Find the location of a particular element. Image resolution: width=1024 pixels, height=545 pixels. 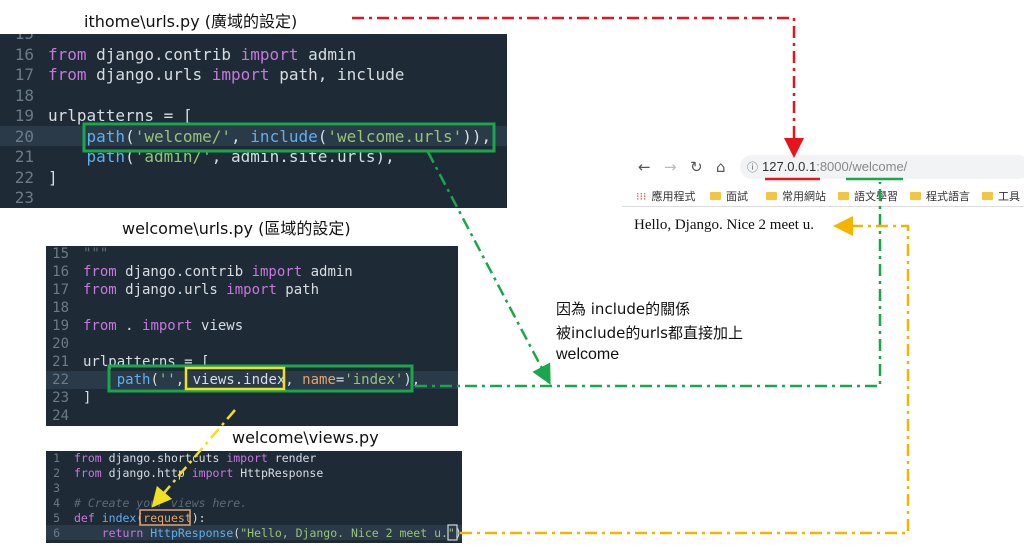

include-highlight-box is located at coordinates (289, 137).